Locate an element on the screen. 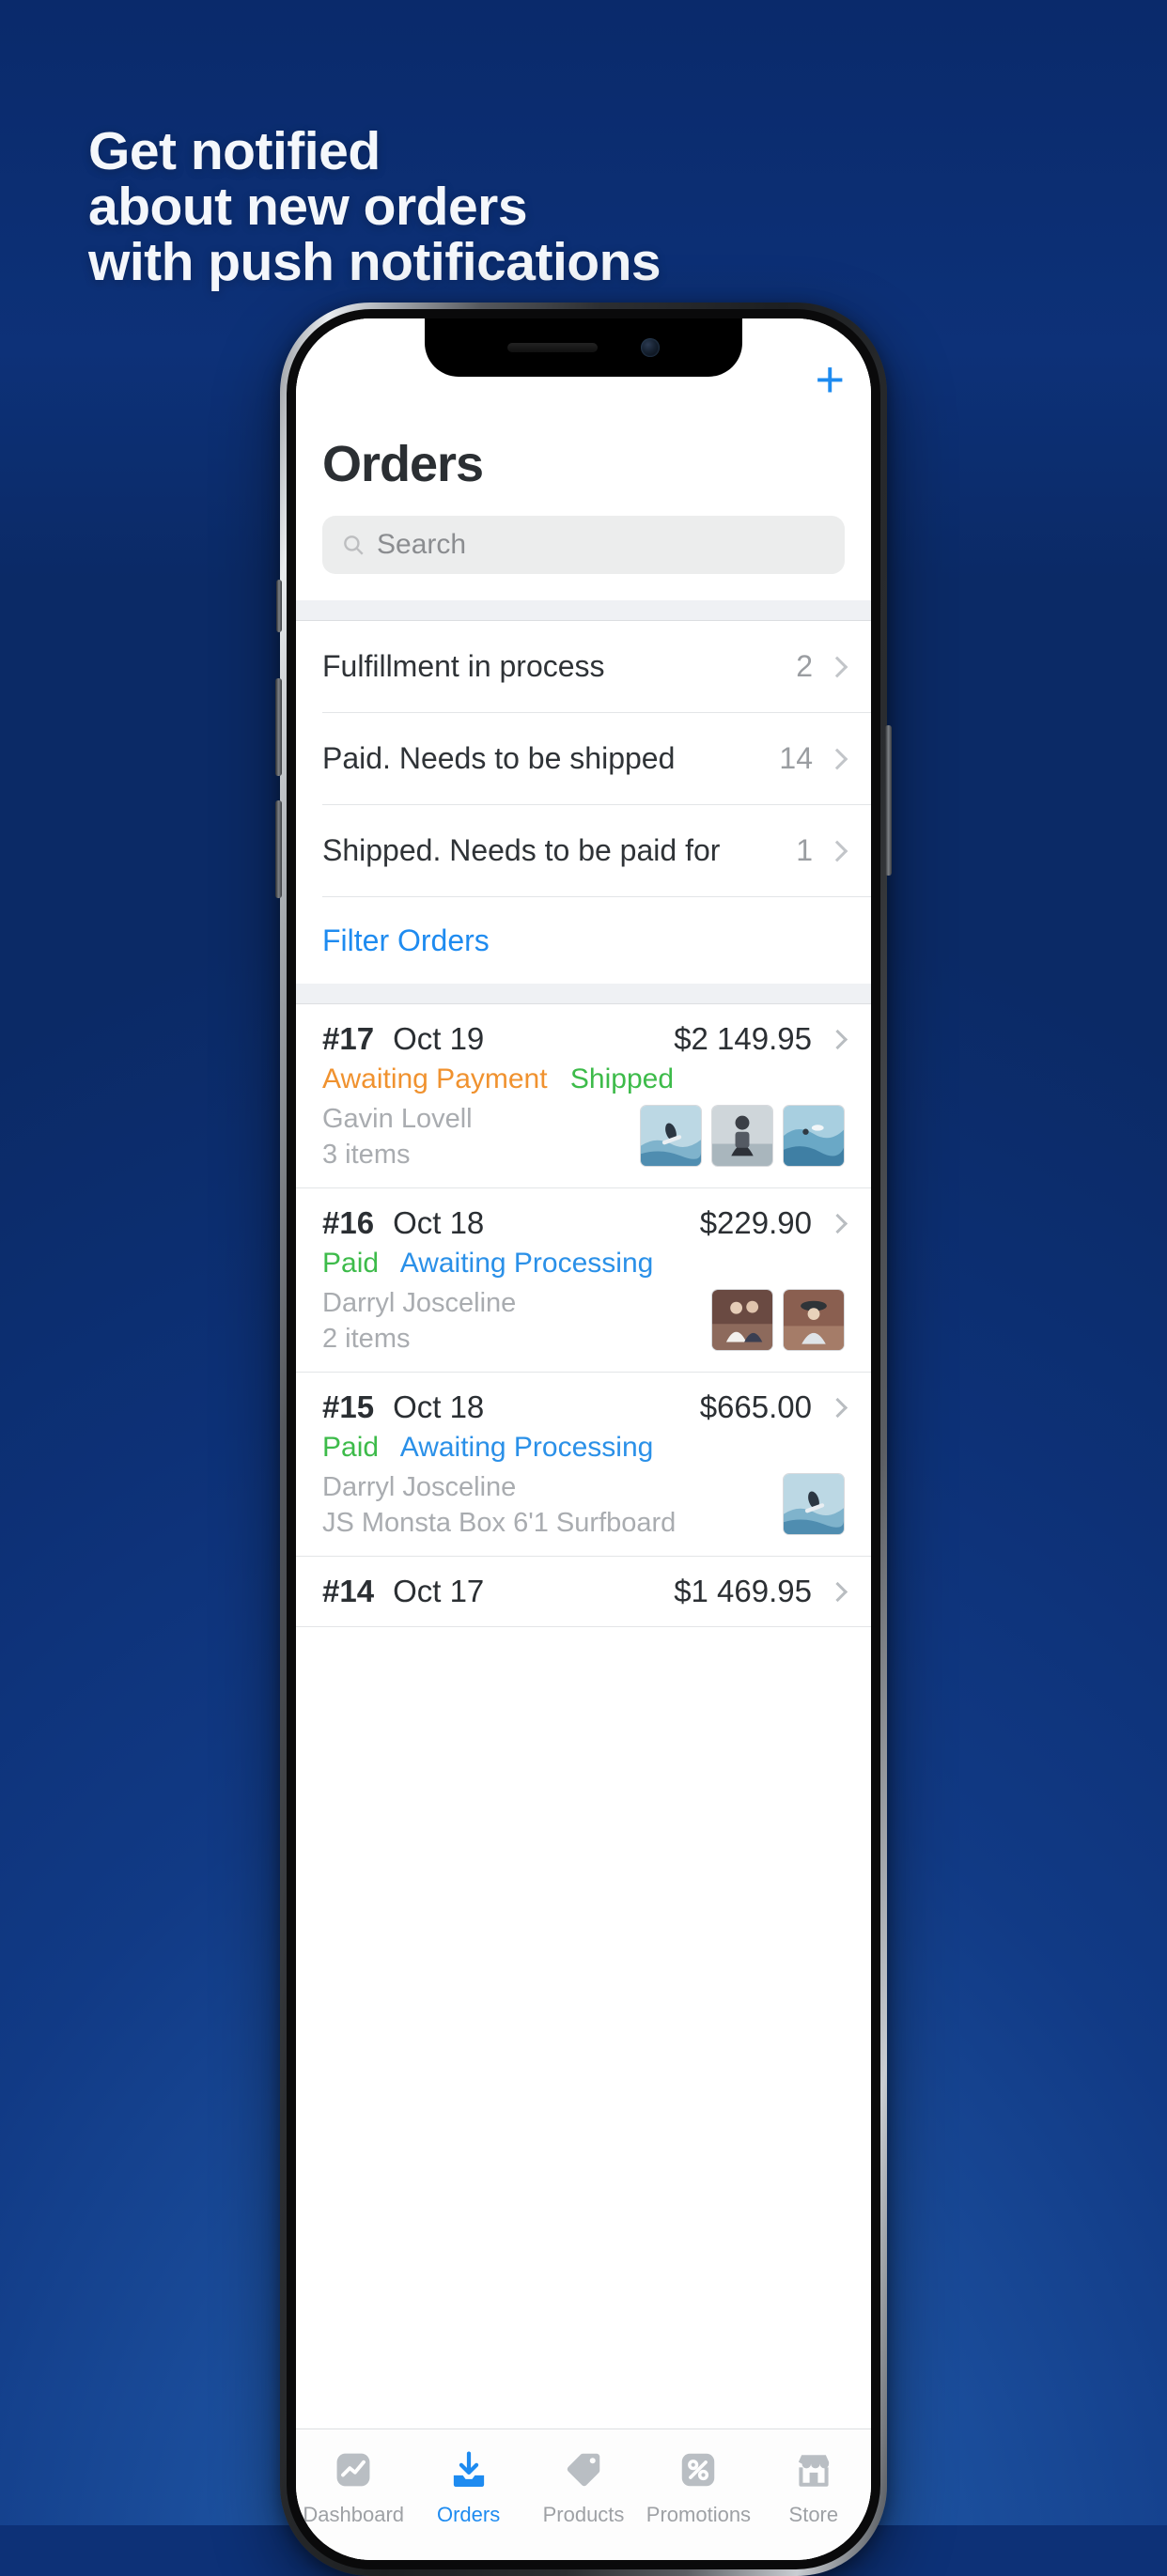 The image size is (1167, 2576). search-input: Search is located at coordinates (583, 545).